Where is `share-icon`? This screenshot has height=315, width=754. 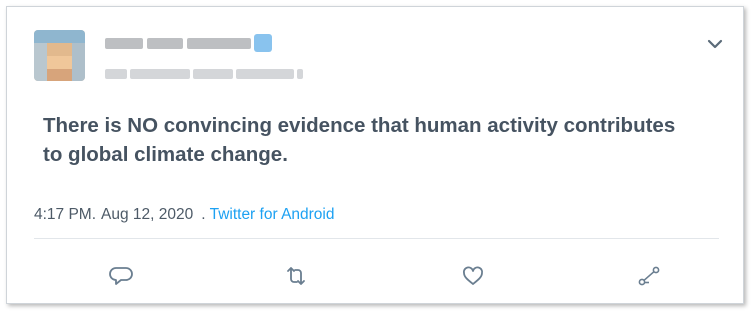 share-icon is located at coordinates (649, 276).